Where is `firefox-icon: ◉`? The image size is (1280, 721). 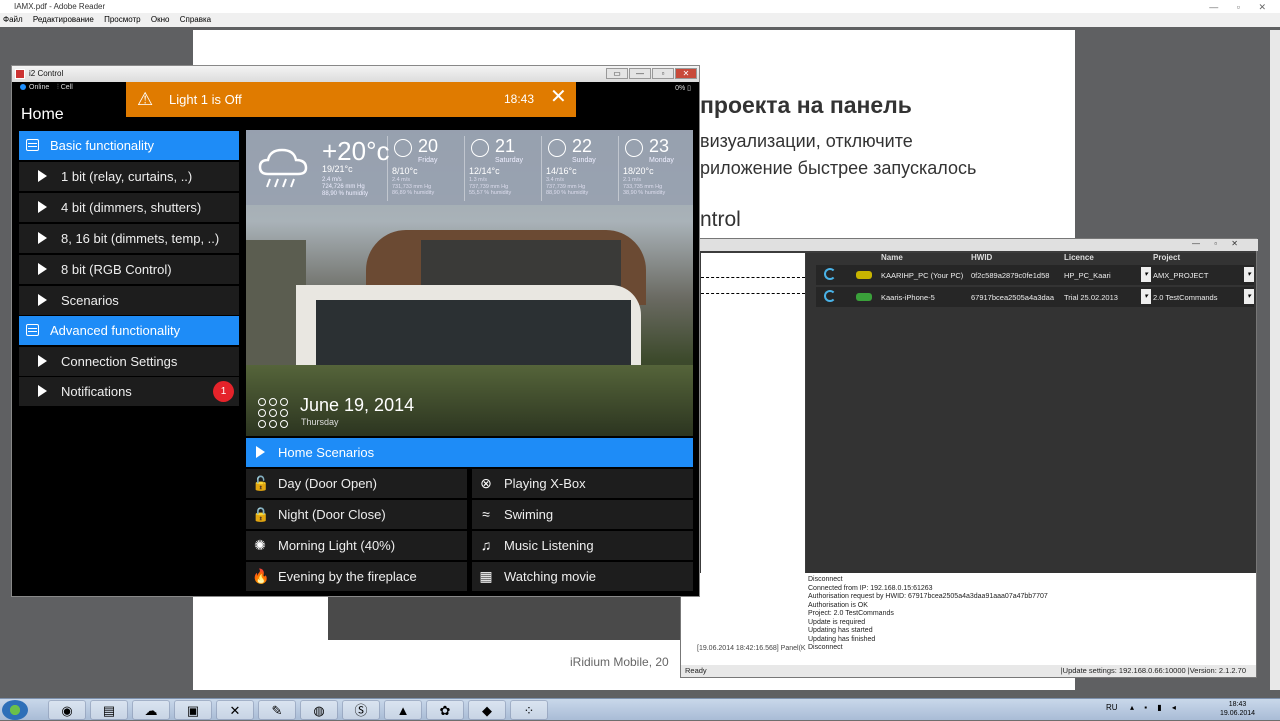
firefox-icon: ◉ is located at coordinates (67, 710).